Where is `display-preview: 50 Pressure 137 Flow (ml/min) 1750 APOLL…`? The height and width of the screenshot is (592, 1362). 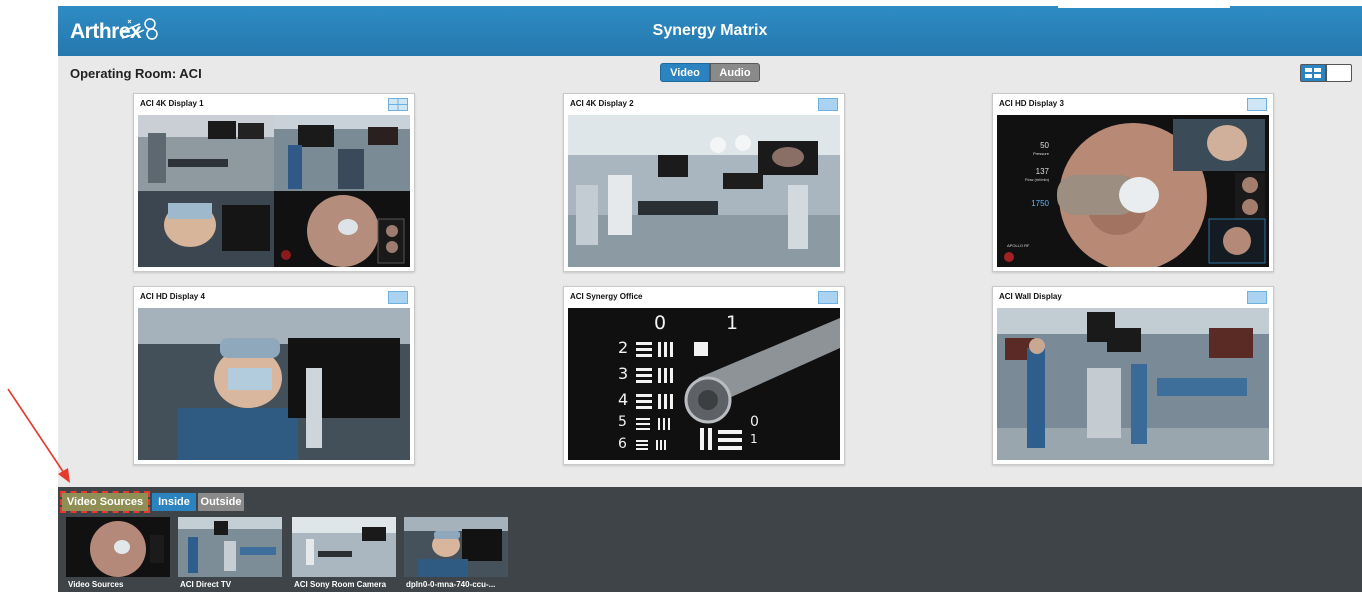 display-preview: 50 Pressure 137 Flow (ml/min) 1750 APOLL… is located at coordinates (1133, 191).